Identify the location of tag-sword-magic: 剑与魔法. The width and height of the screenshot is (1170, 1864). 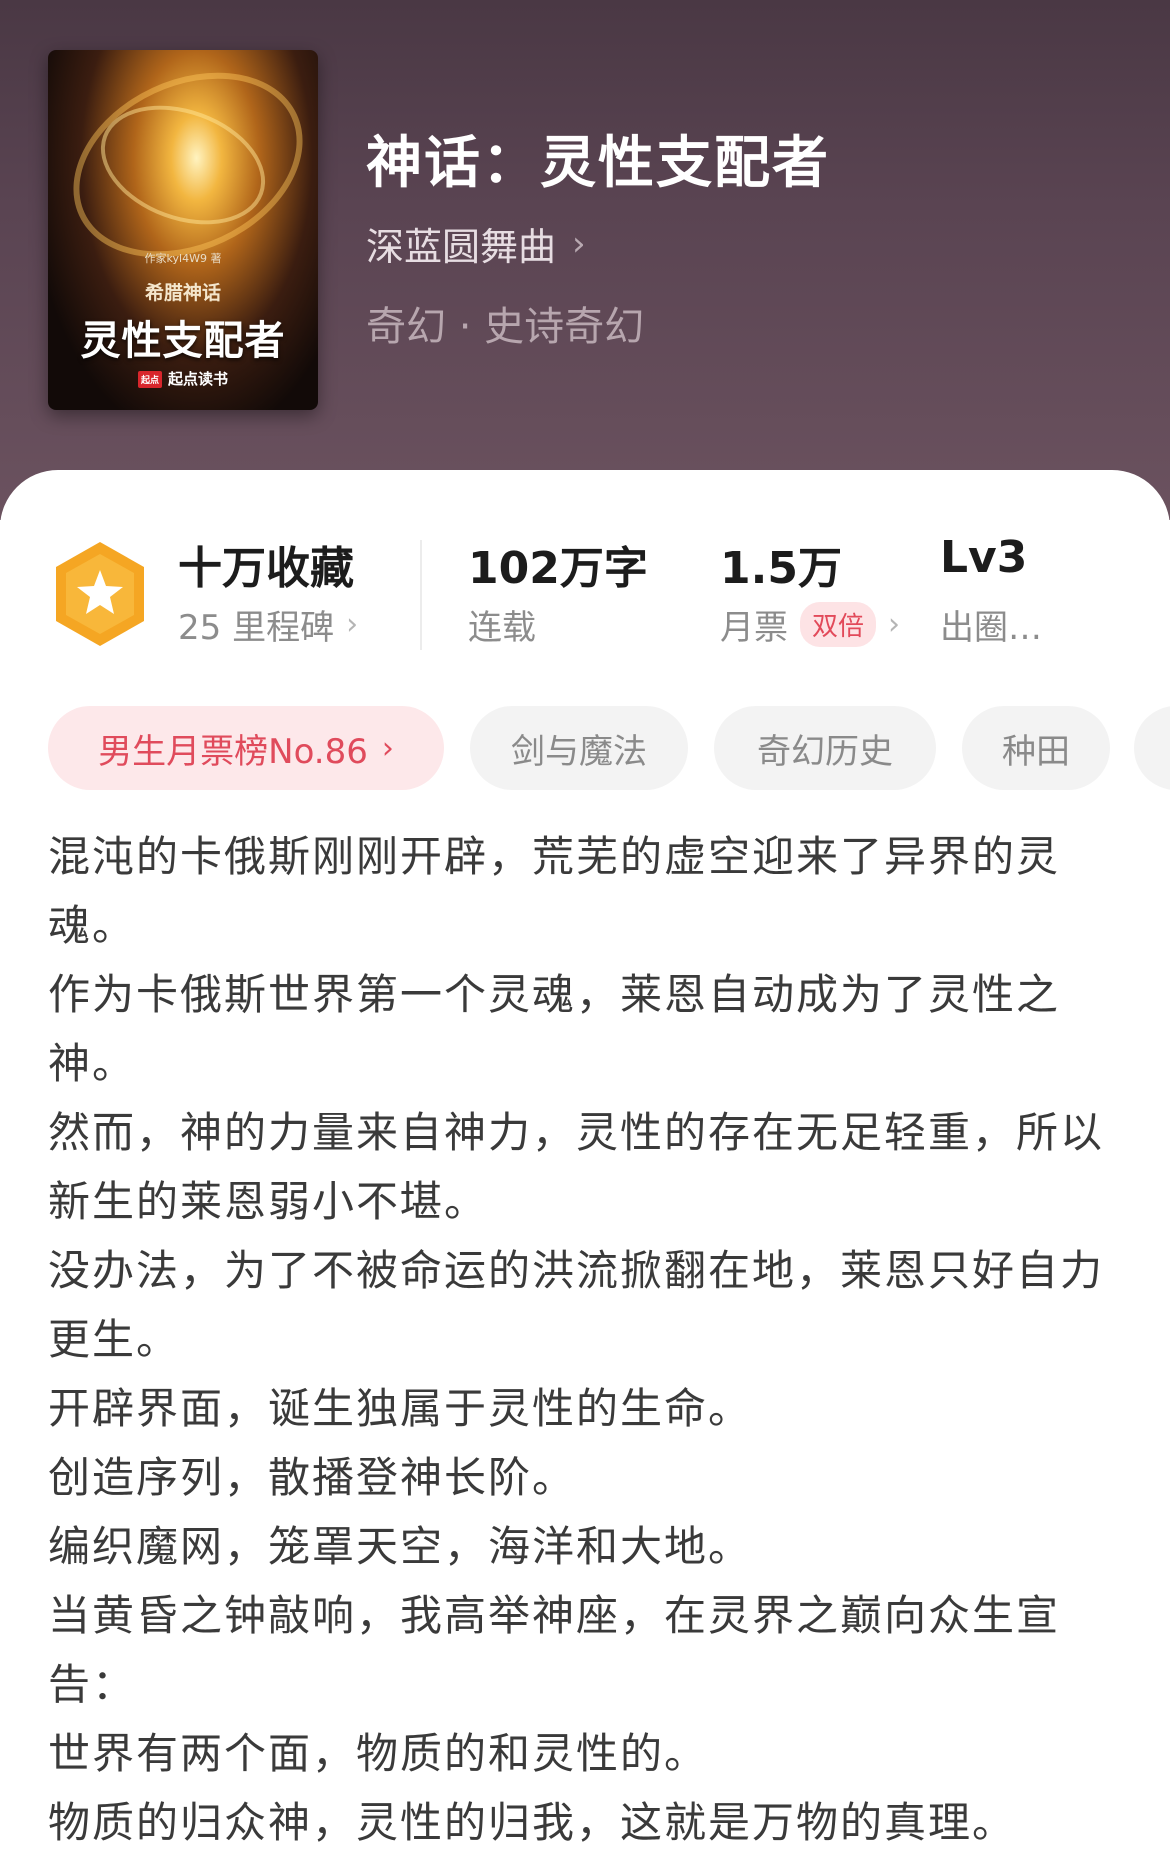
(579, 748).